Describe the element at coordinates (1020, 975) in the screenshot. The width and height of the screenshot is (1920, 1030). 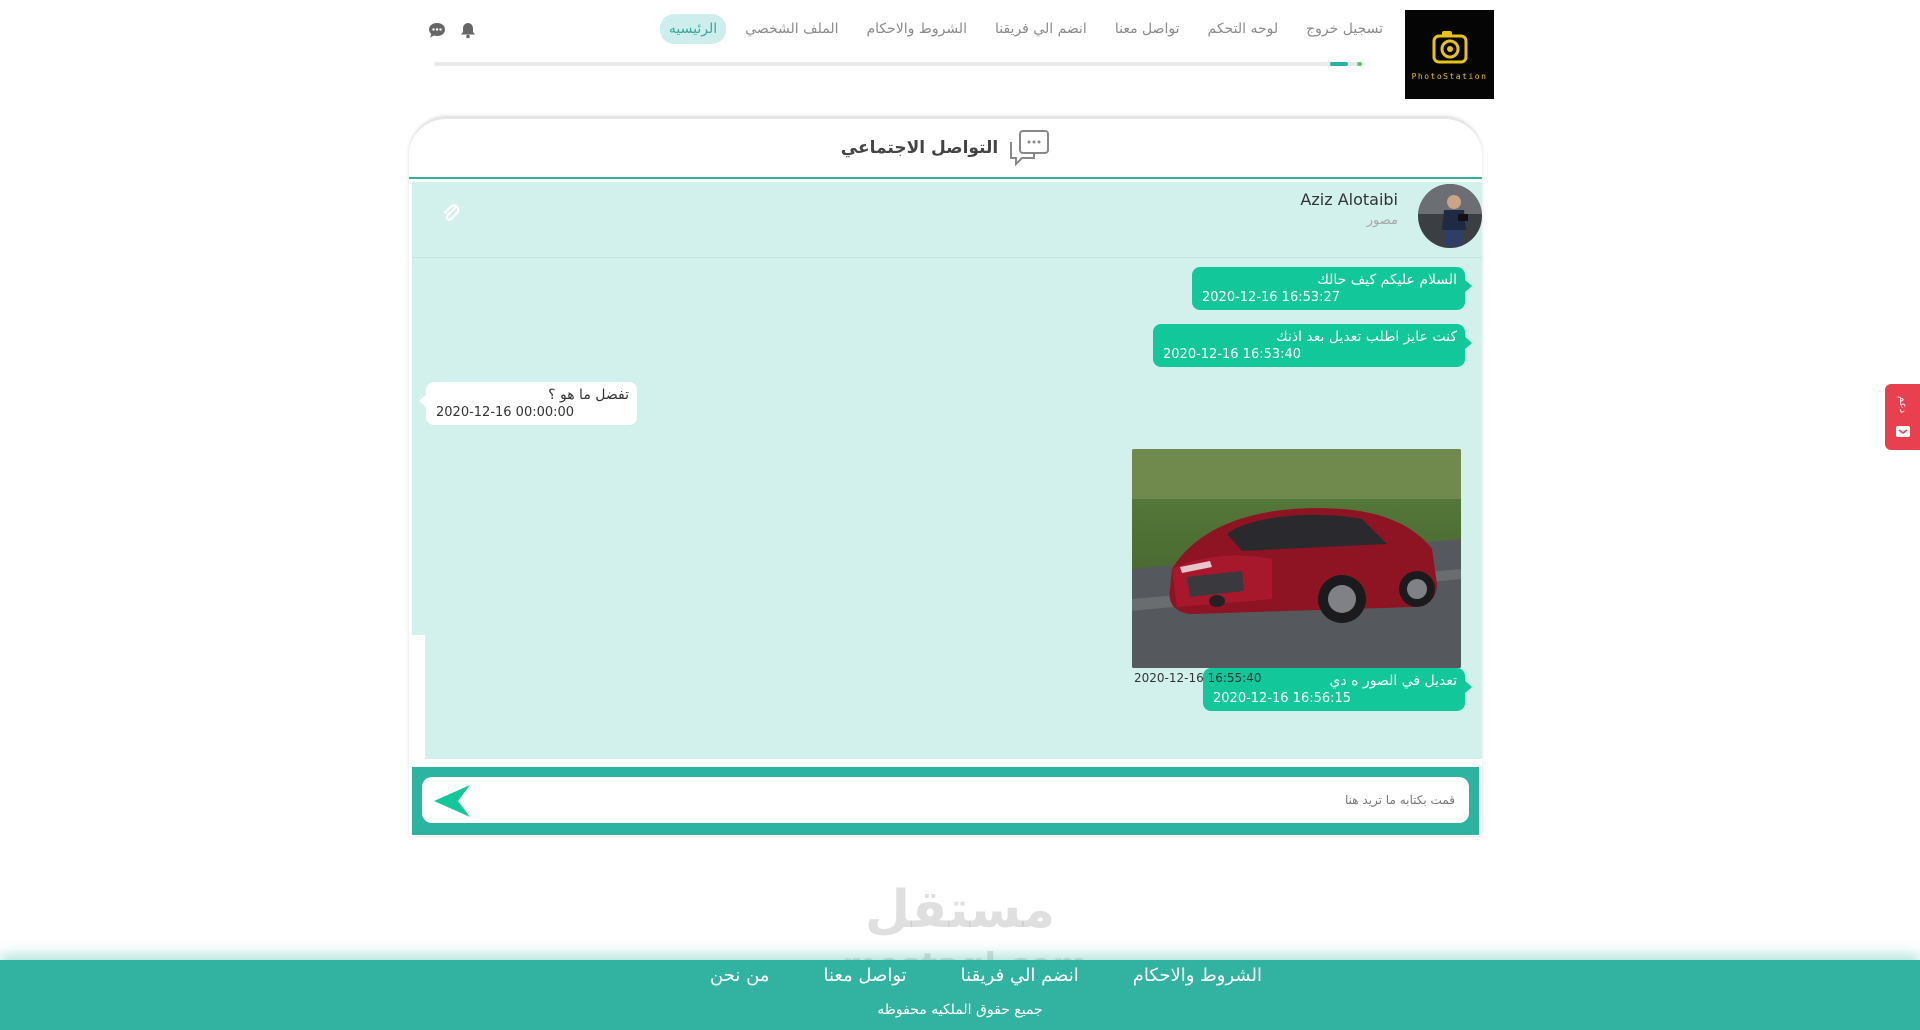
I see `footer-link-join-team: انضم الي فريقنا` at that location.